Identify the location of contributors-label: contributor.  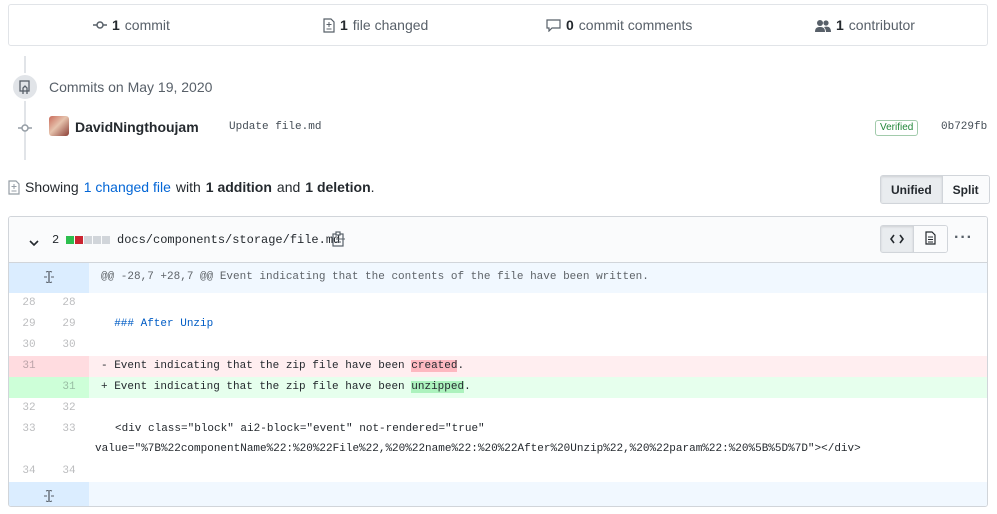
(881, 25).